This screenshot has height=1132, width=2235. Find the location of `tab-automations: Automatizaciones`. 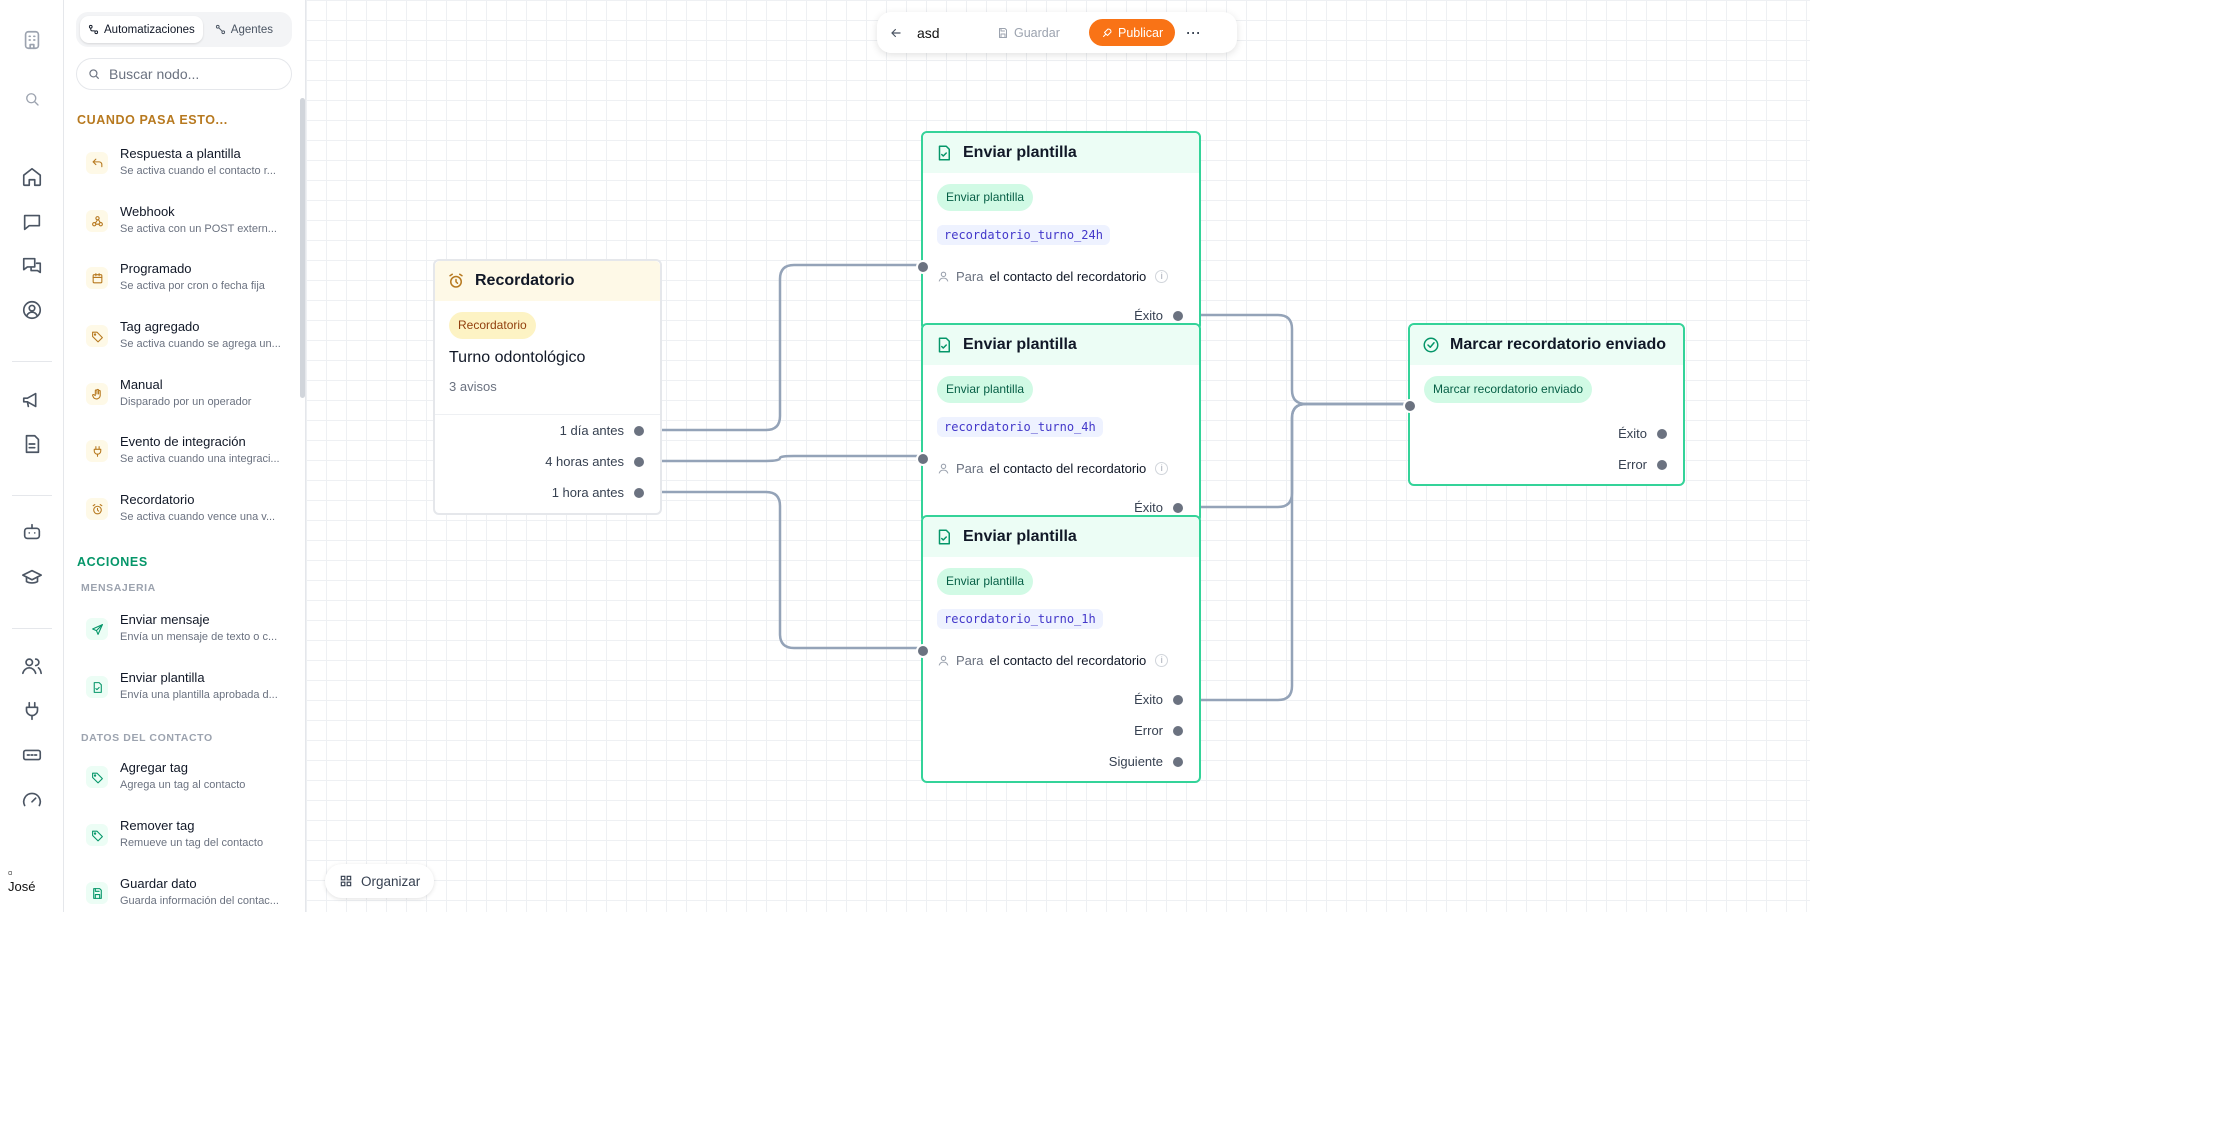

tab-automations: Automatizaciones is located at coordinates (141, 29).